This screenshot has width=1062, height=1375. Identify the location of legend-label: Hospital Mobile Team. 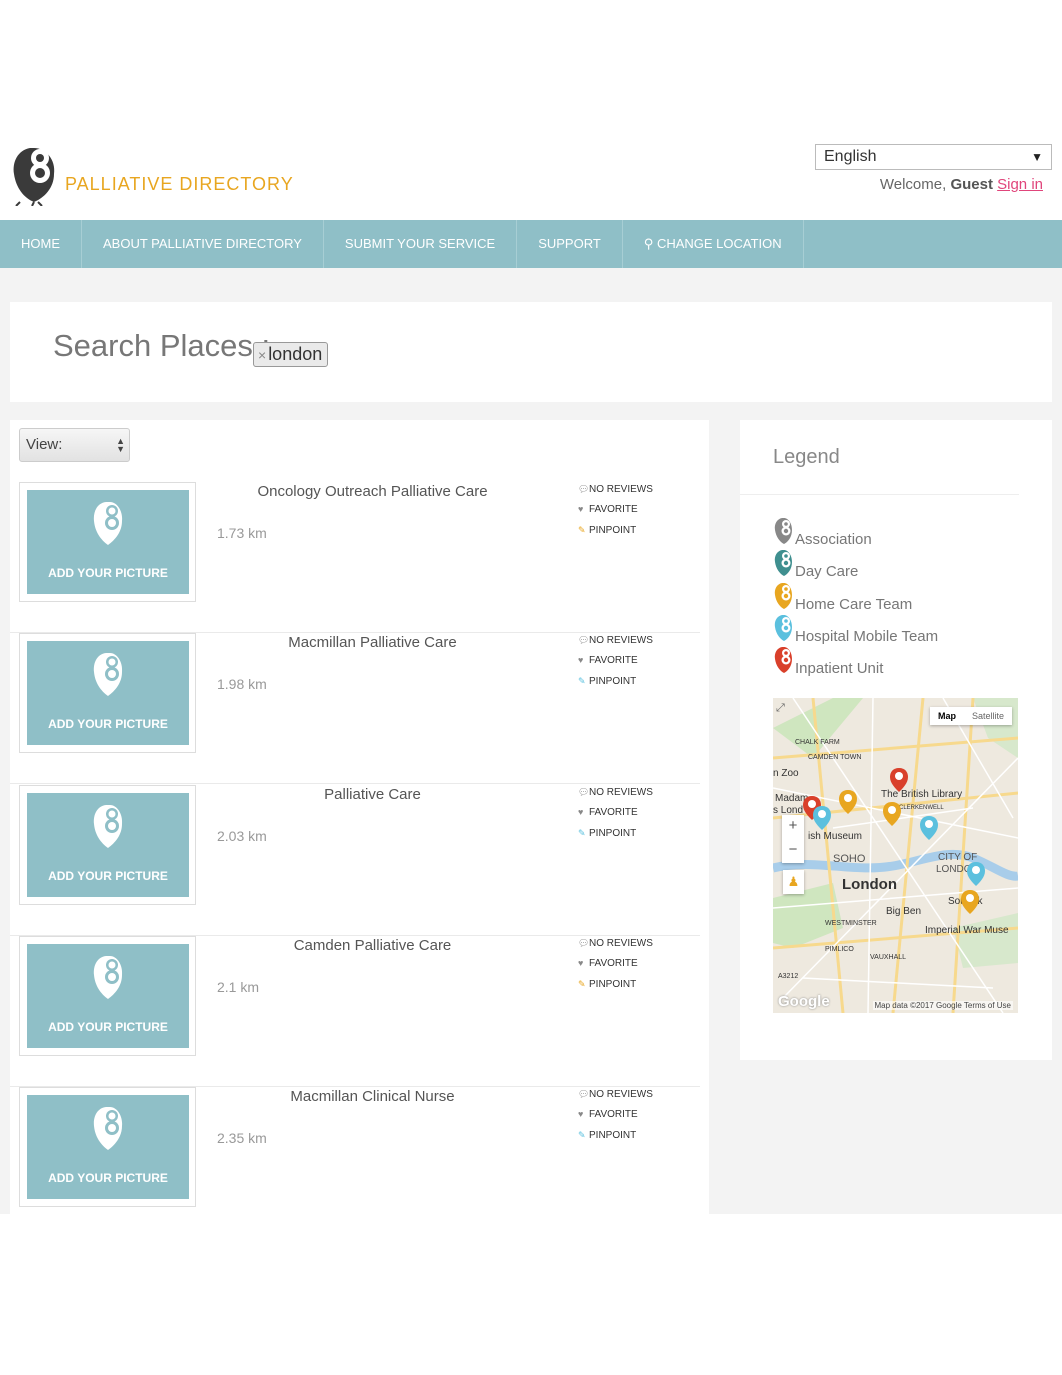
(867, 636).